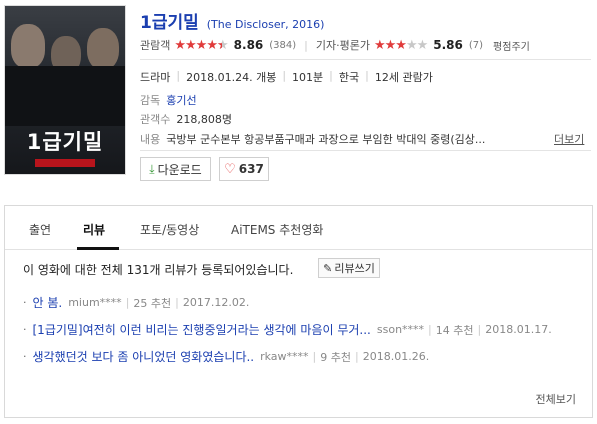 The image size is (597, 424). What do you see at coordinates (95, 302) in the screenshot?
I see `review-author: mium****` at bounding box center [95, 302].